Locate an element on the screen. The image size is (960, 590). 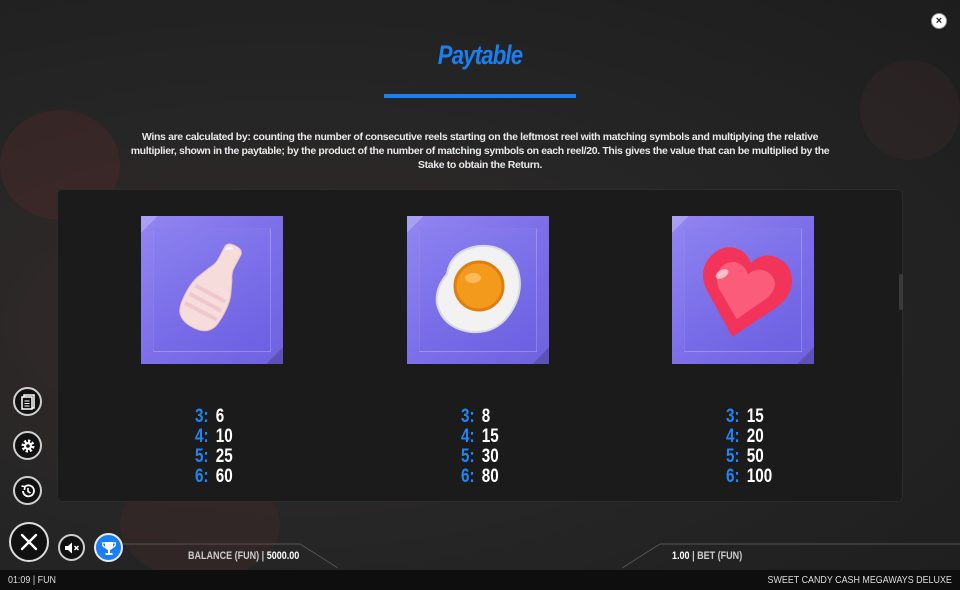
symbol-column: 3: 6 4: 10 5: 25 6: 60 is located at coordinates (212, 351).